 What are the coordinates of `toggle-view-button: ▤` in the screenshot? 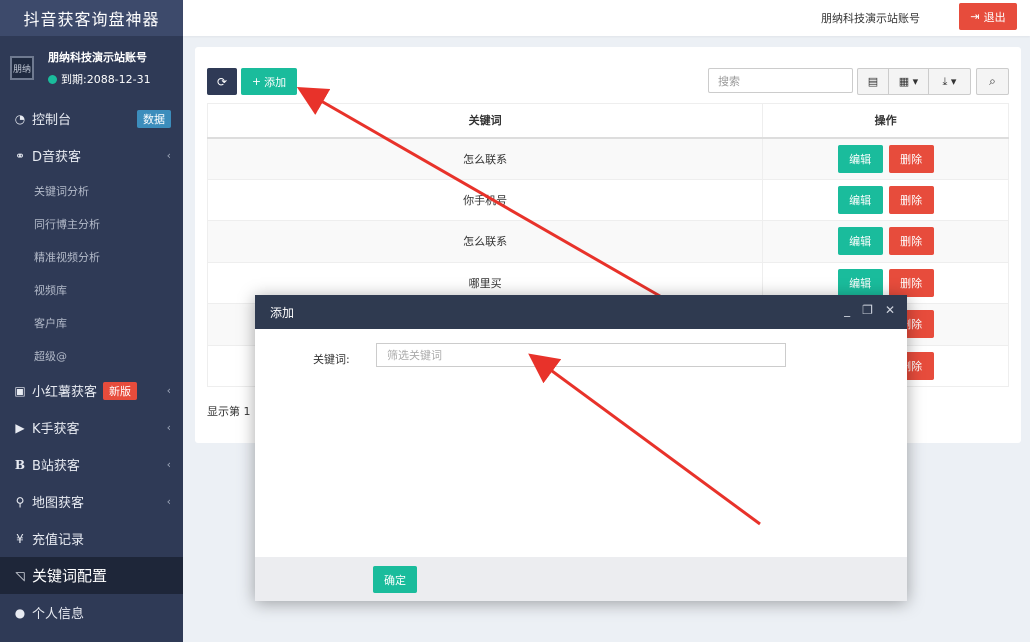 It's located at (873, 81).